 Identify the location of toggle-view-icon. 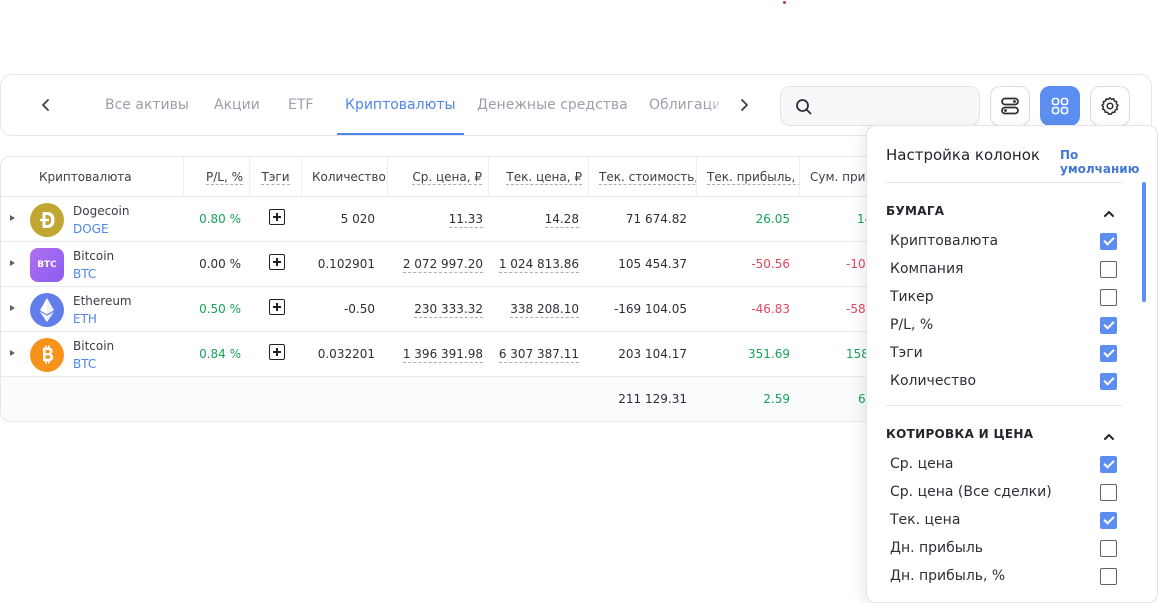
(1010, 106).